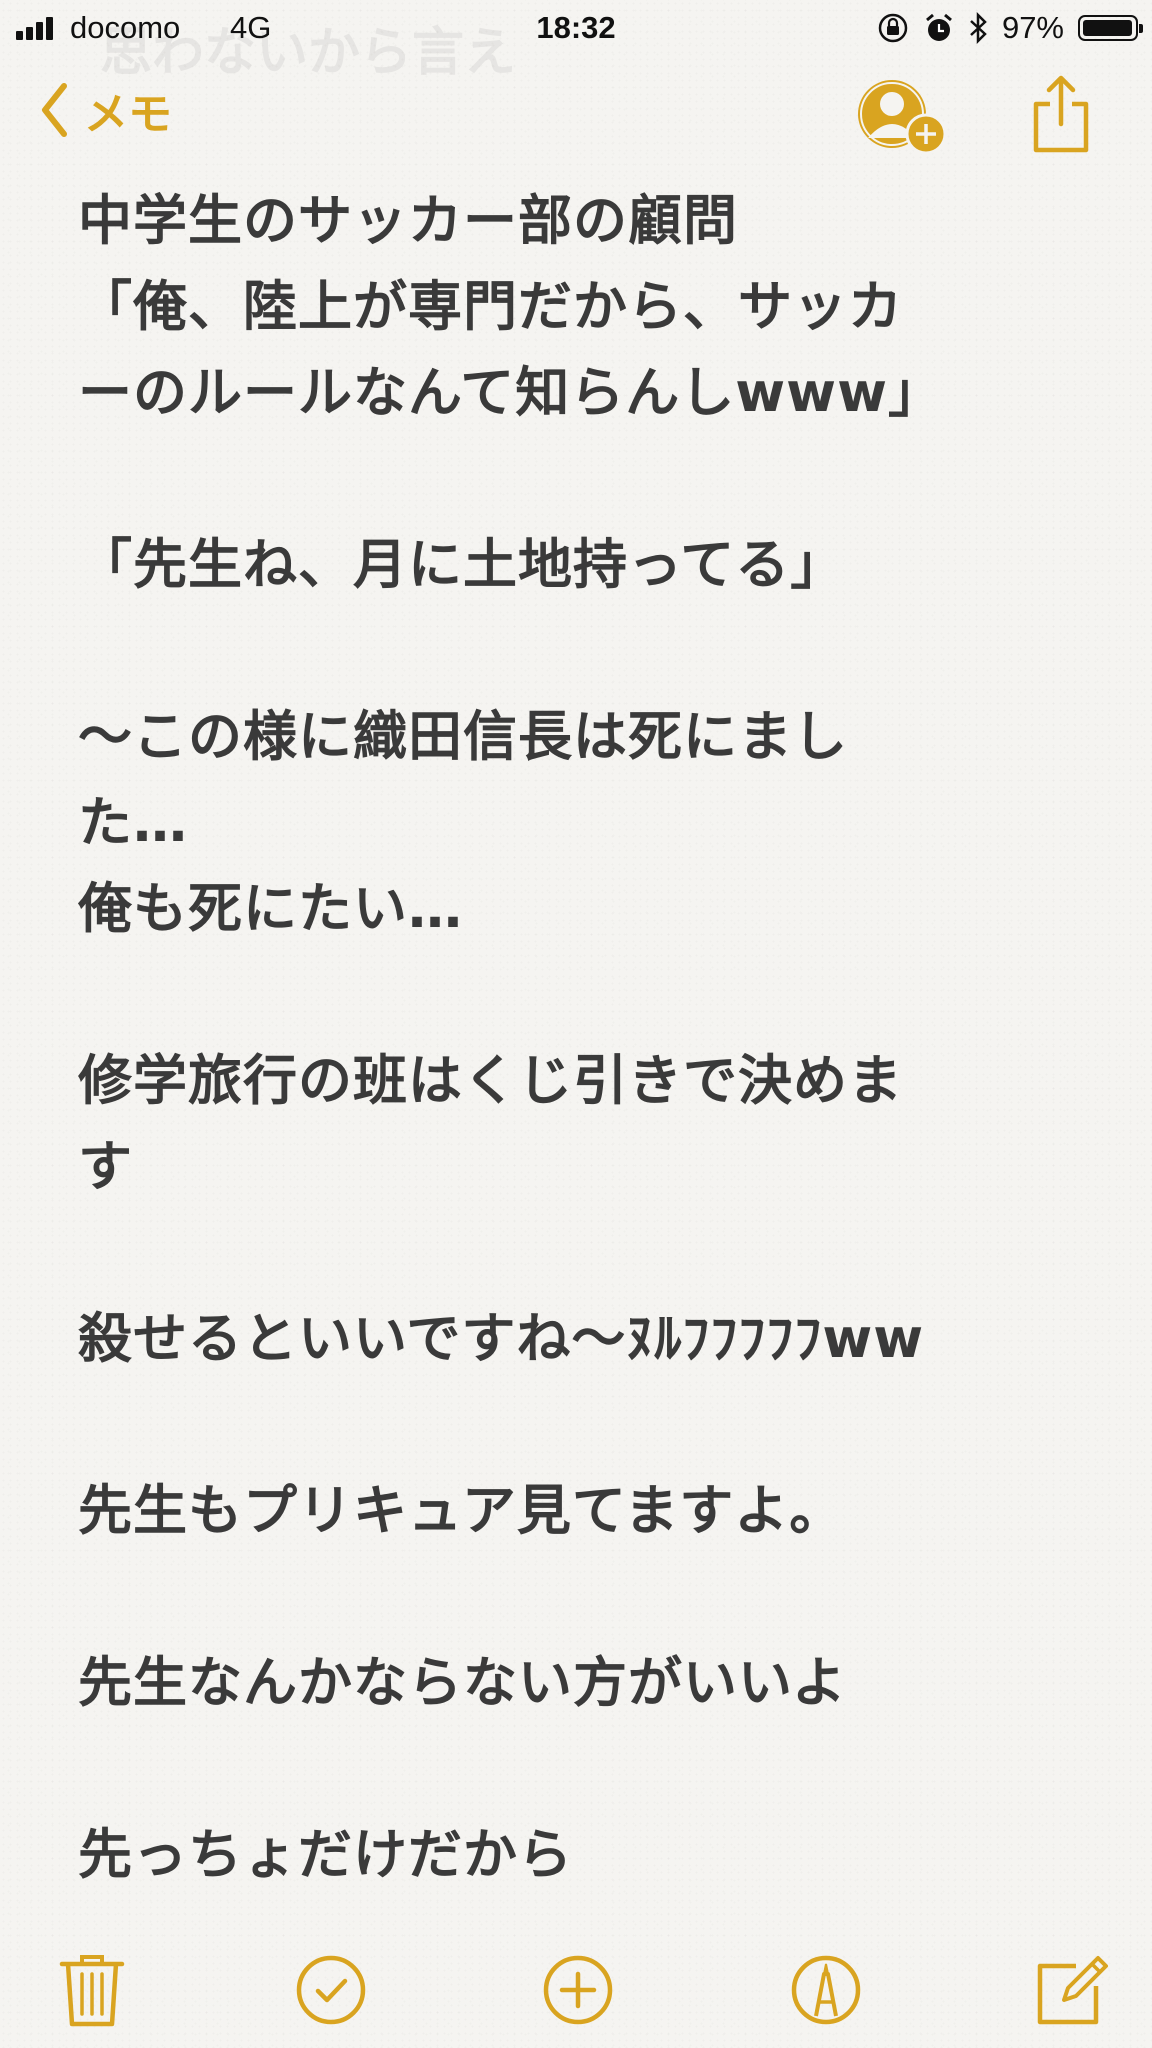  I want to click on chevron-left-icon, so click(54, 110).